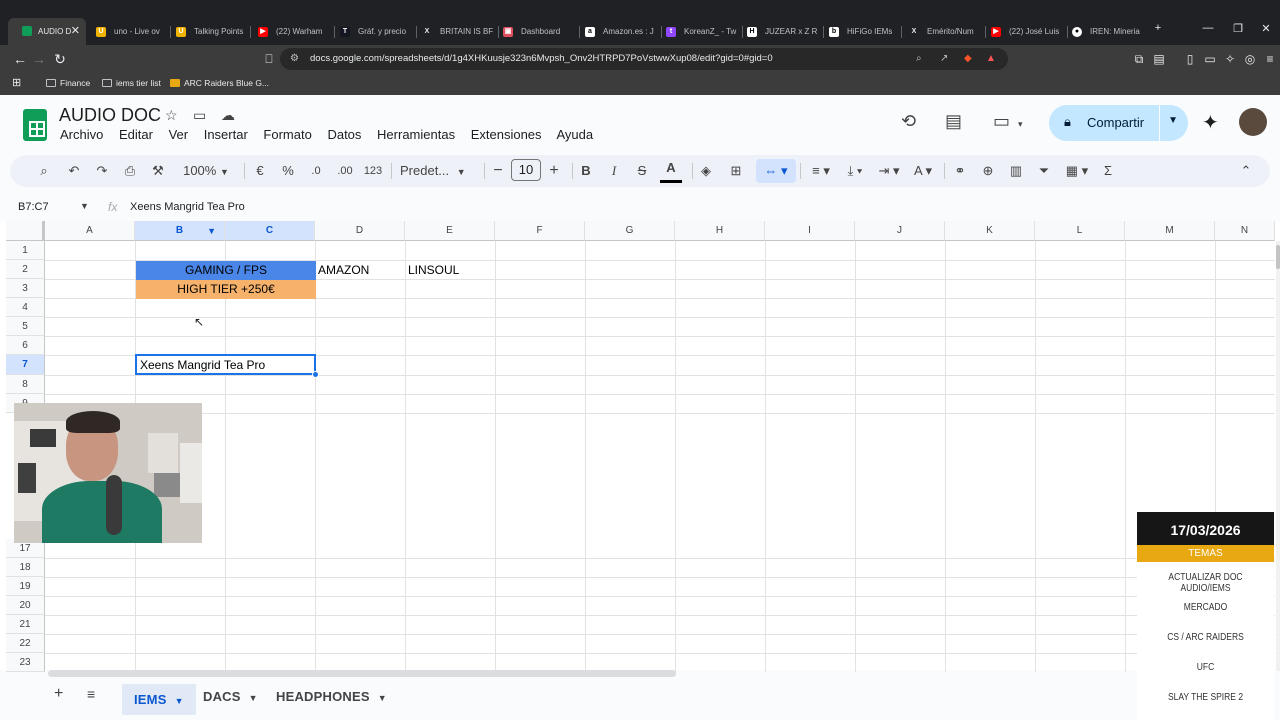 The image size is (1280, 720). Describe the element at coordinates (158, 171) in the screenshot. I see `paint-format-icon: ⚒` at that location.